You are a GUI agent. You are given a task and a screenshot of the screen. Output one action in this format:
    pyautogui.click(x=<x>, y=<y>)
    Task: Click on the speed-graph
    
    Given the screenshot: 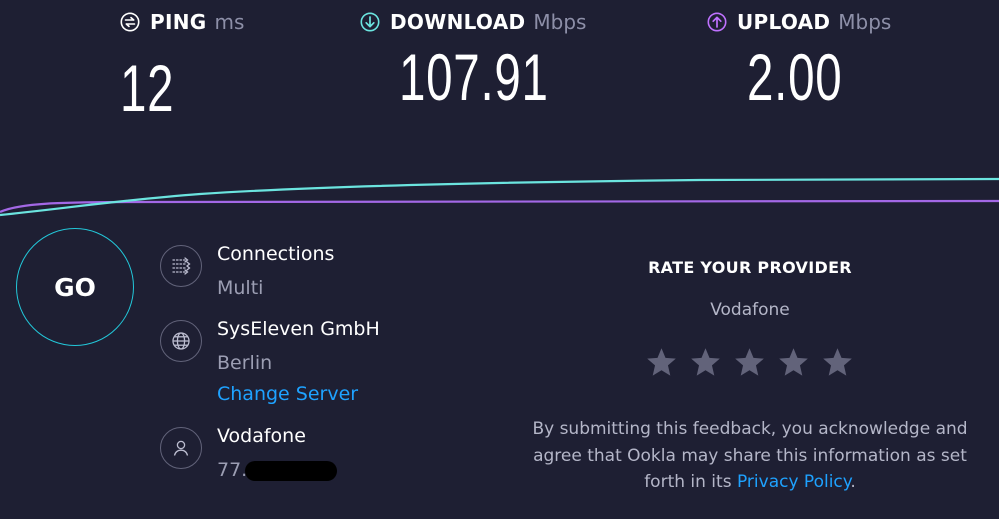 What is the action you would take?
    pyautogui.click(x=499, y=197)
    